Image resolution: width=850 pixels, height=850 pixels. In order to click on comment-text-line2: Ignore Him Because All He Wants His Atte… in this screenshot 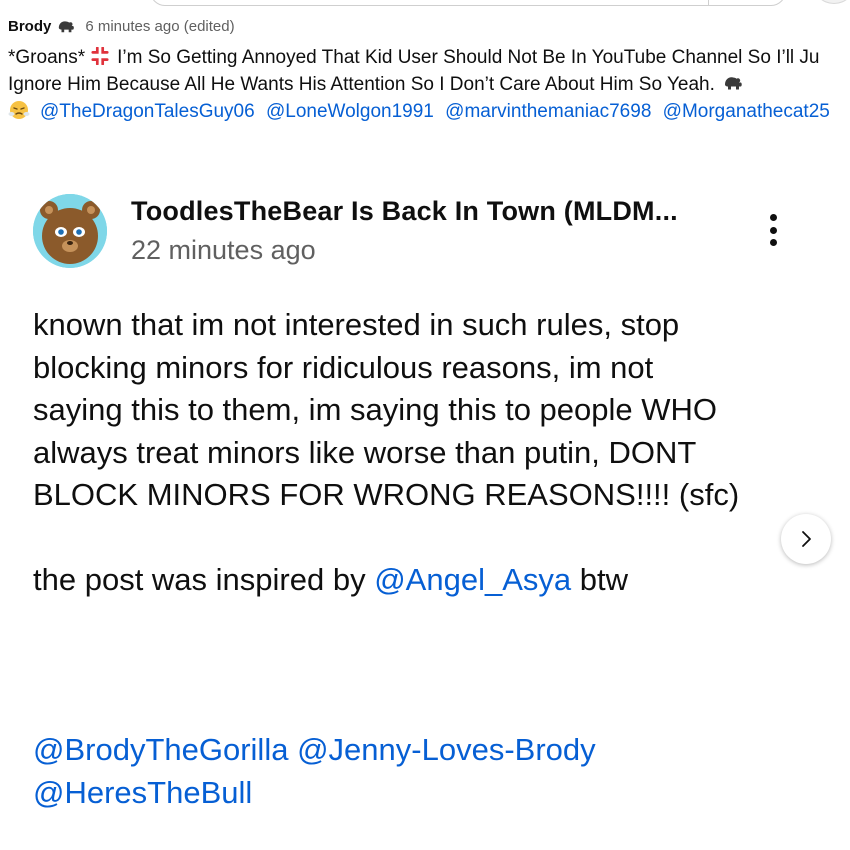, I will do `click(361, 84)`.